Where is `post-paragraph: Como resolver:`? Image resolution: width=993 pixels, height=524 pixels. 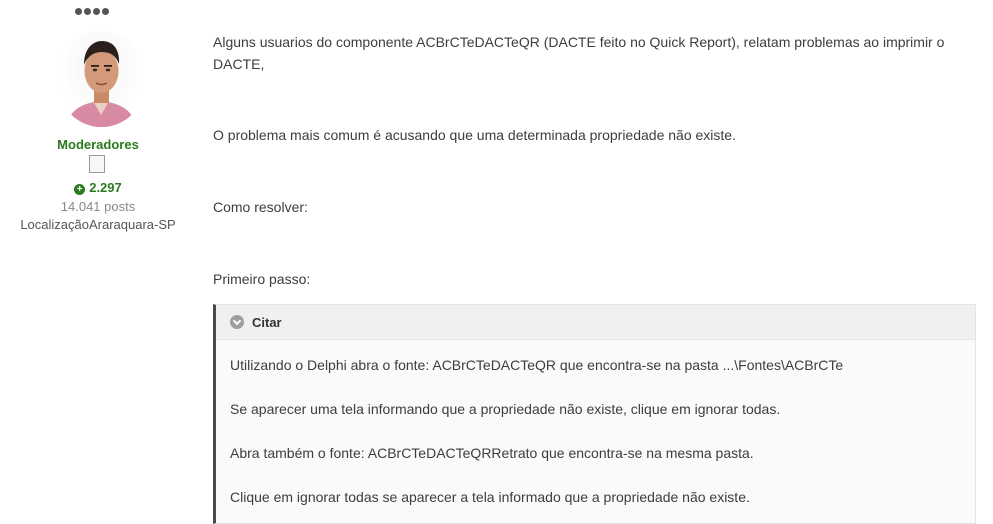 post-paragraph: Como resolver: is located at coordinates (260, 207).